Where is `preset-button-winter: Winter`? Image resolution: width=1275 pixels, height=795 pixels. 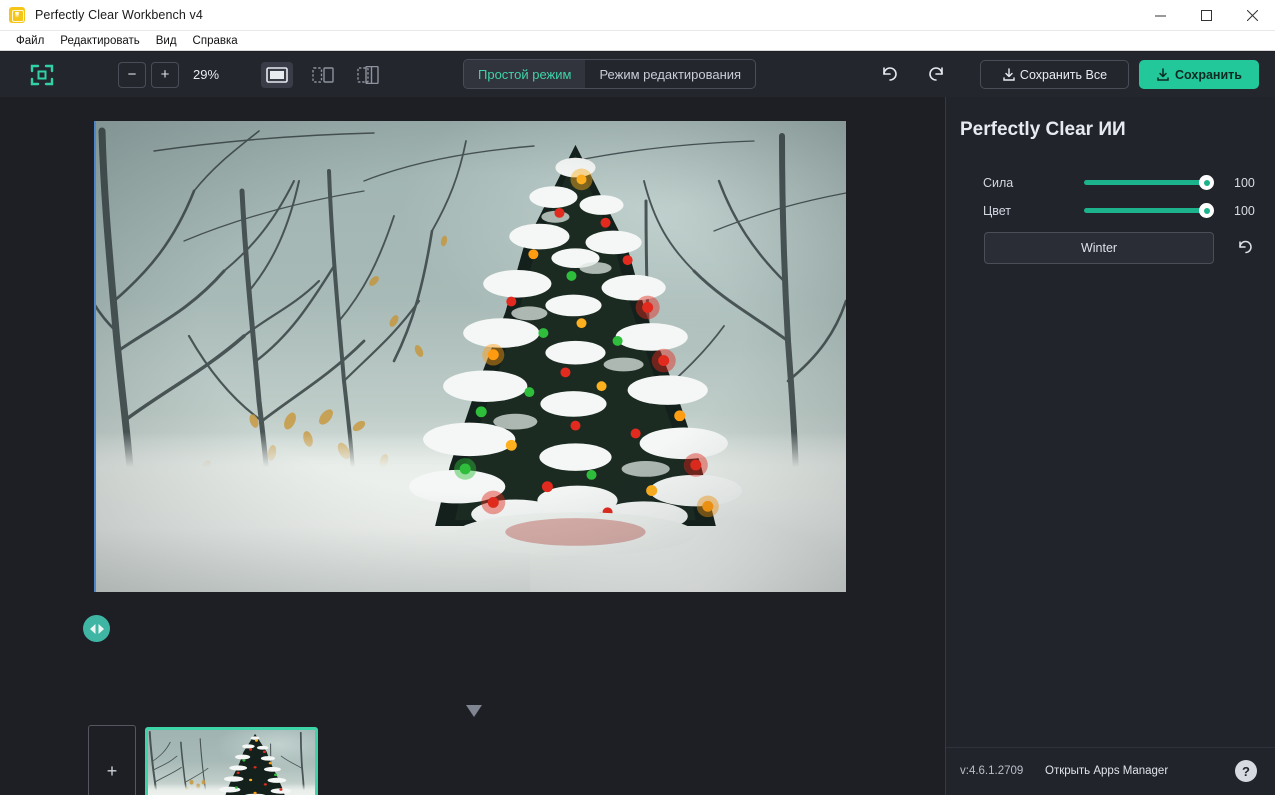
preset-button-winter: Winter is located at coordinates (1099, 248).